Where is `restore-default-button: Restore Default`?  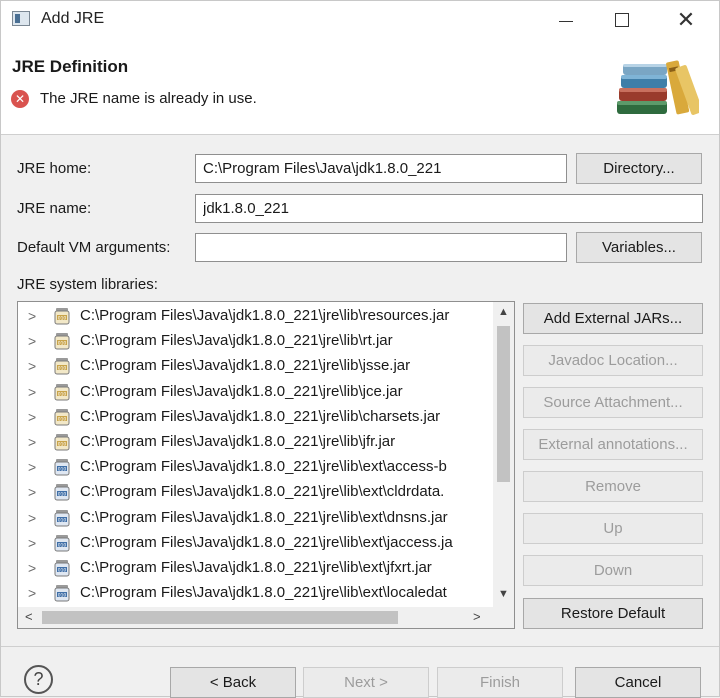 restore-default-button: Restore Default is located at coordinates (613, 613).